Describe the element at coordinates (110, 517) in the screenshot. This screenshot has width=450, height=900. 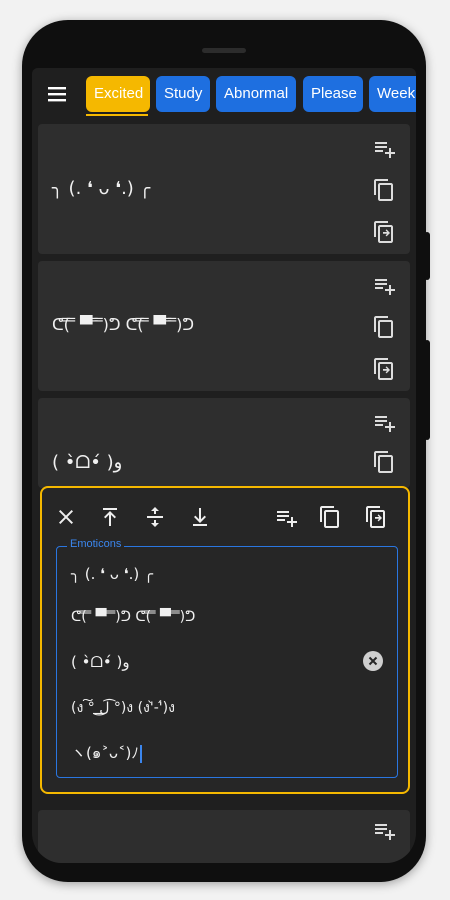
I see `move-to-top-icon` at that location.